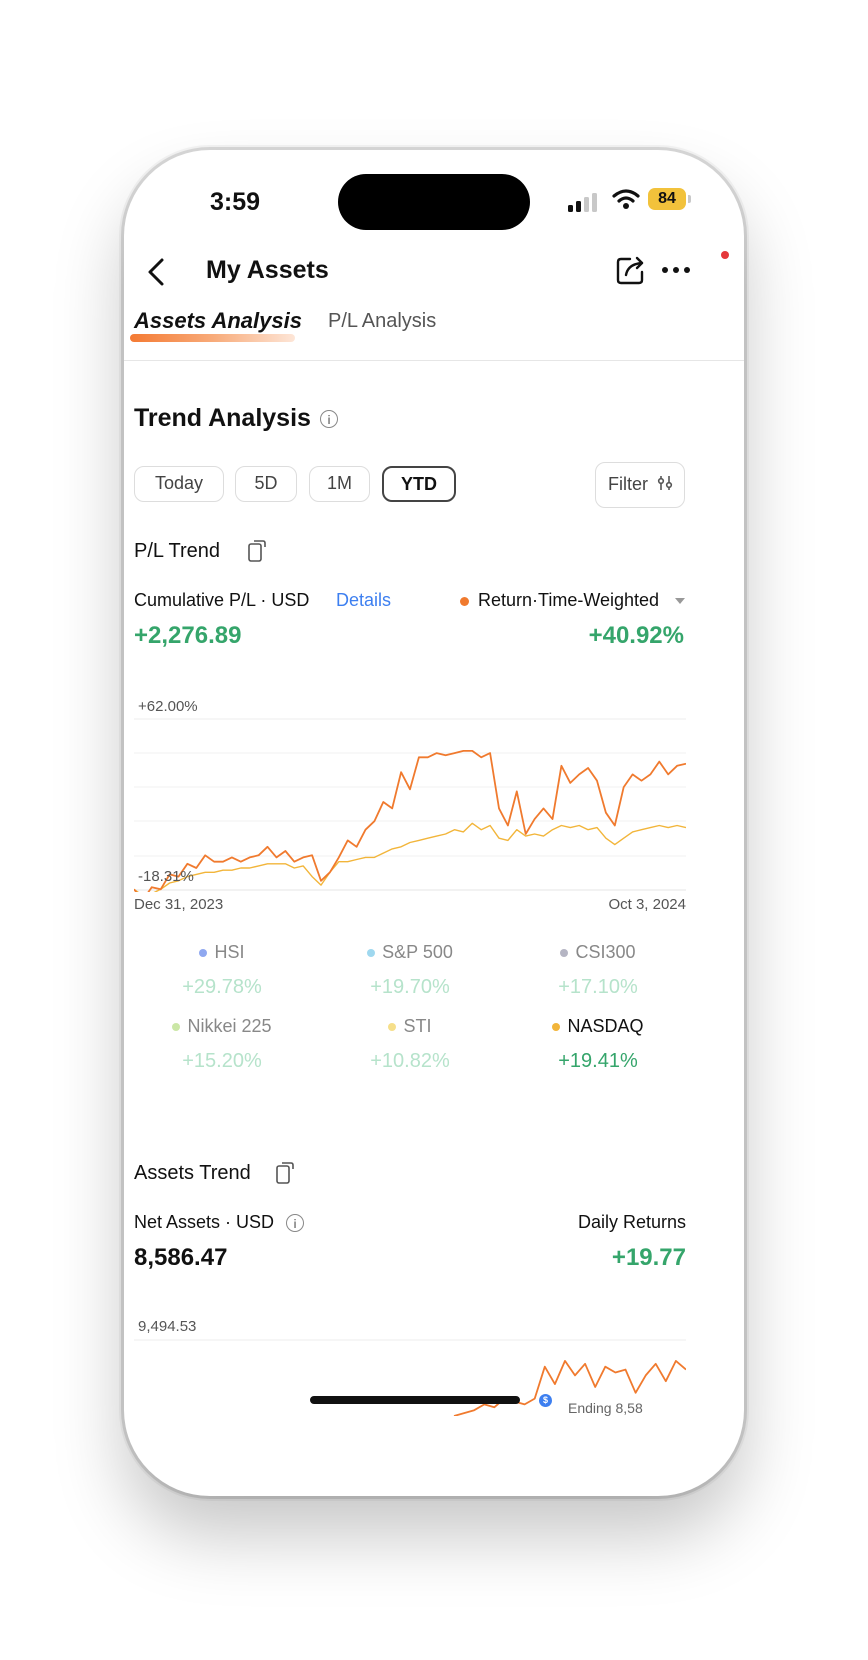 The image size is (868, 1660). What do you see at coordinates (626, 202) in the screenshot?
I see `wifi-icon` at bounding box center [626, 202].